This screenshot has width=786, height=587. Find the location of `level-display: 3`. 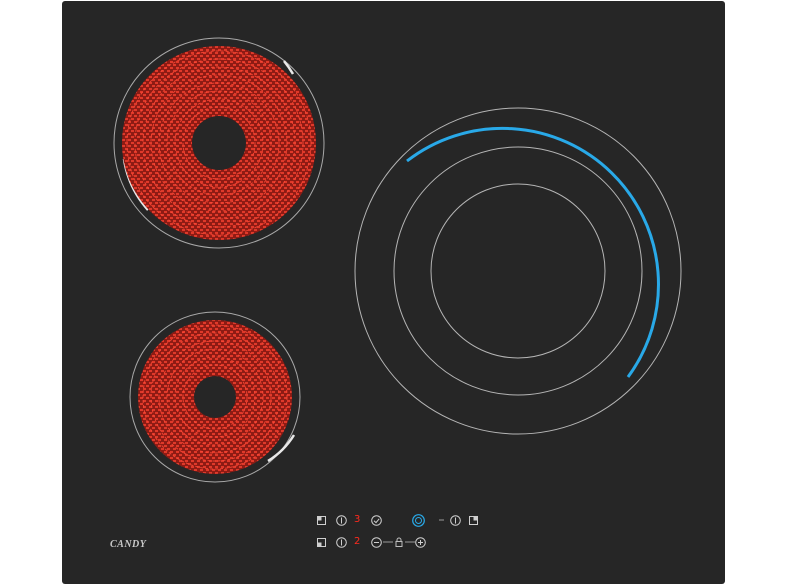

level-display: 3 is located at coordinates (357, 519).